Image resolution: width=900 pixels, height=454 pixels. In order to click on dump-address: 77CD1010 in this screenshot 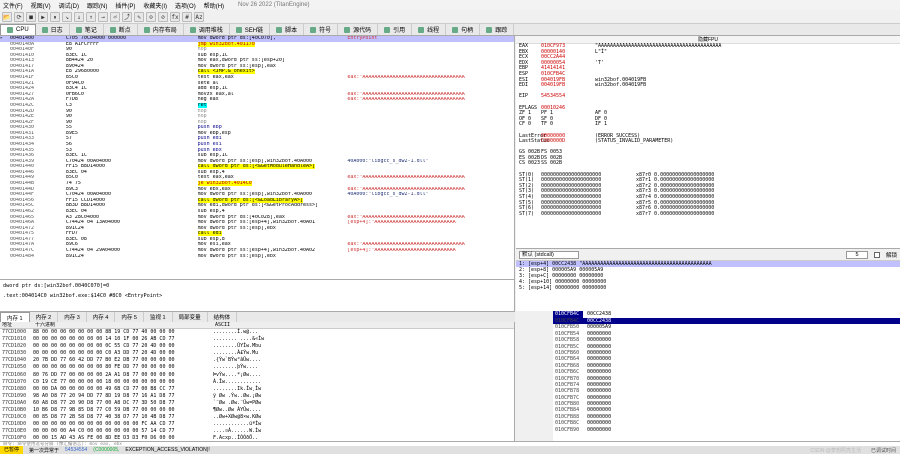, I will do `click(14, 339)`.